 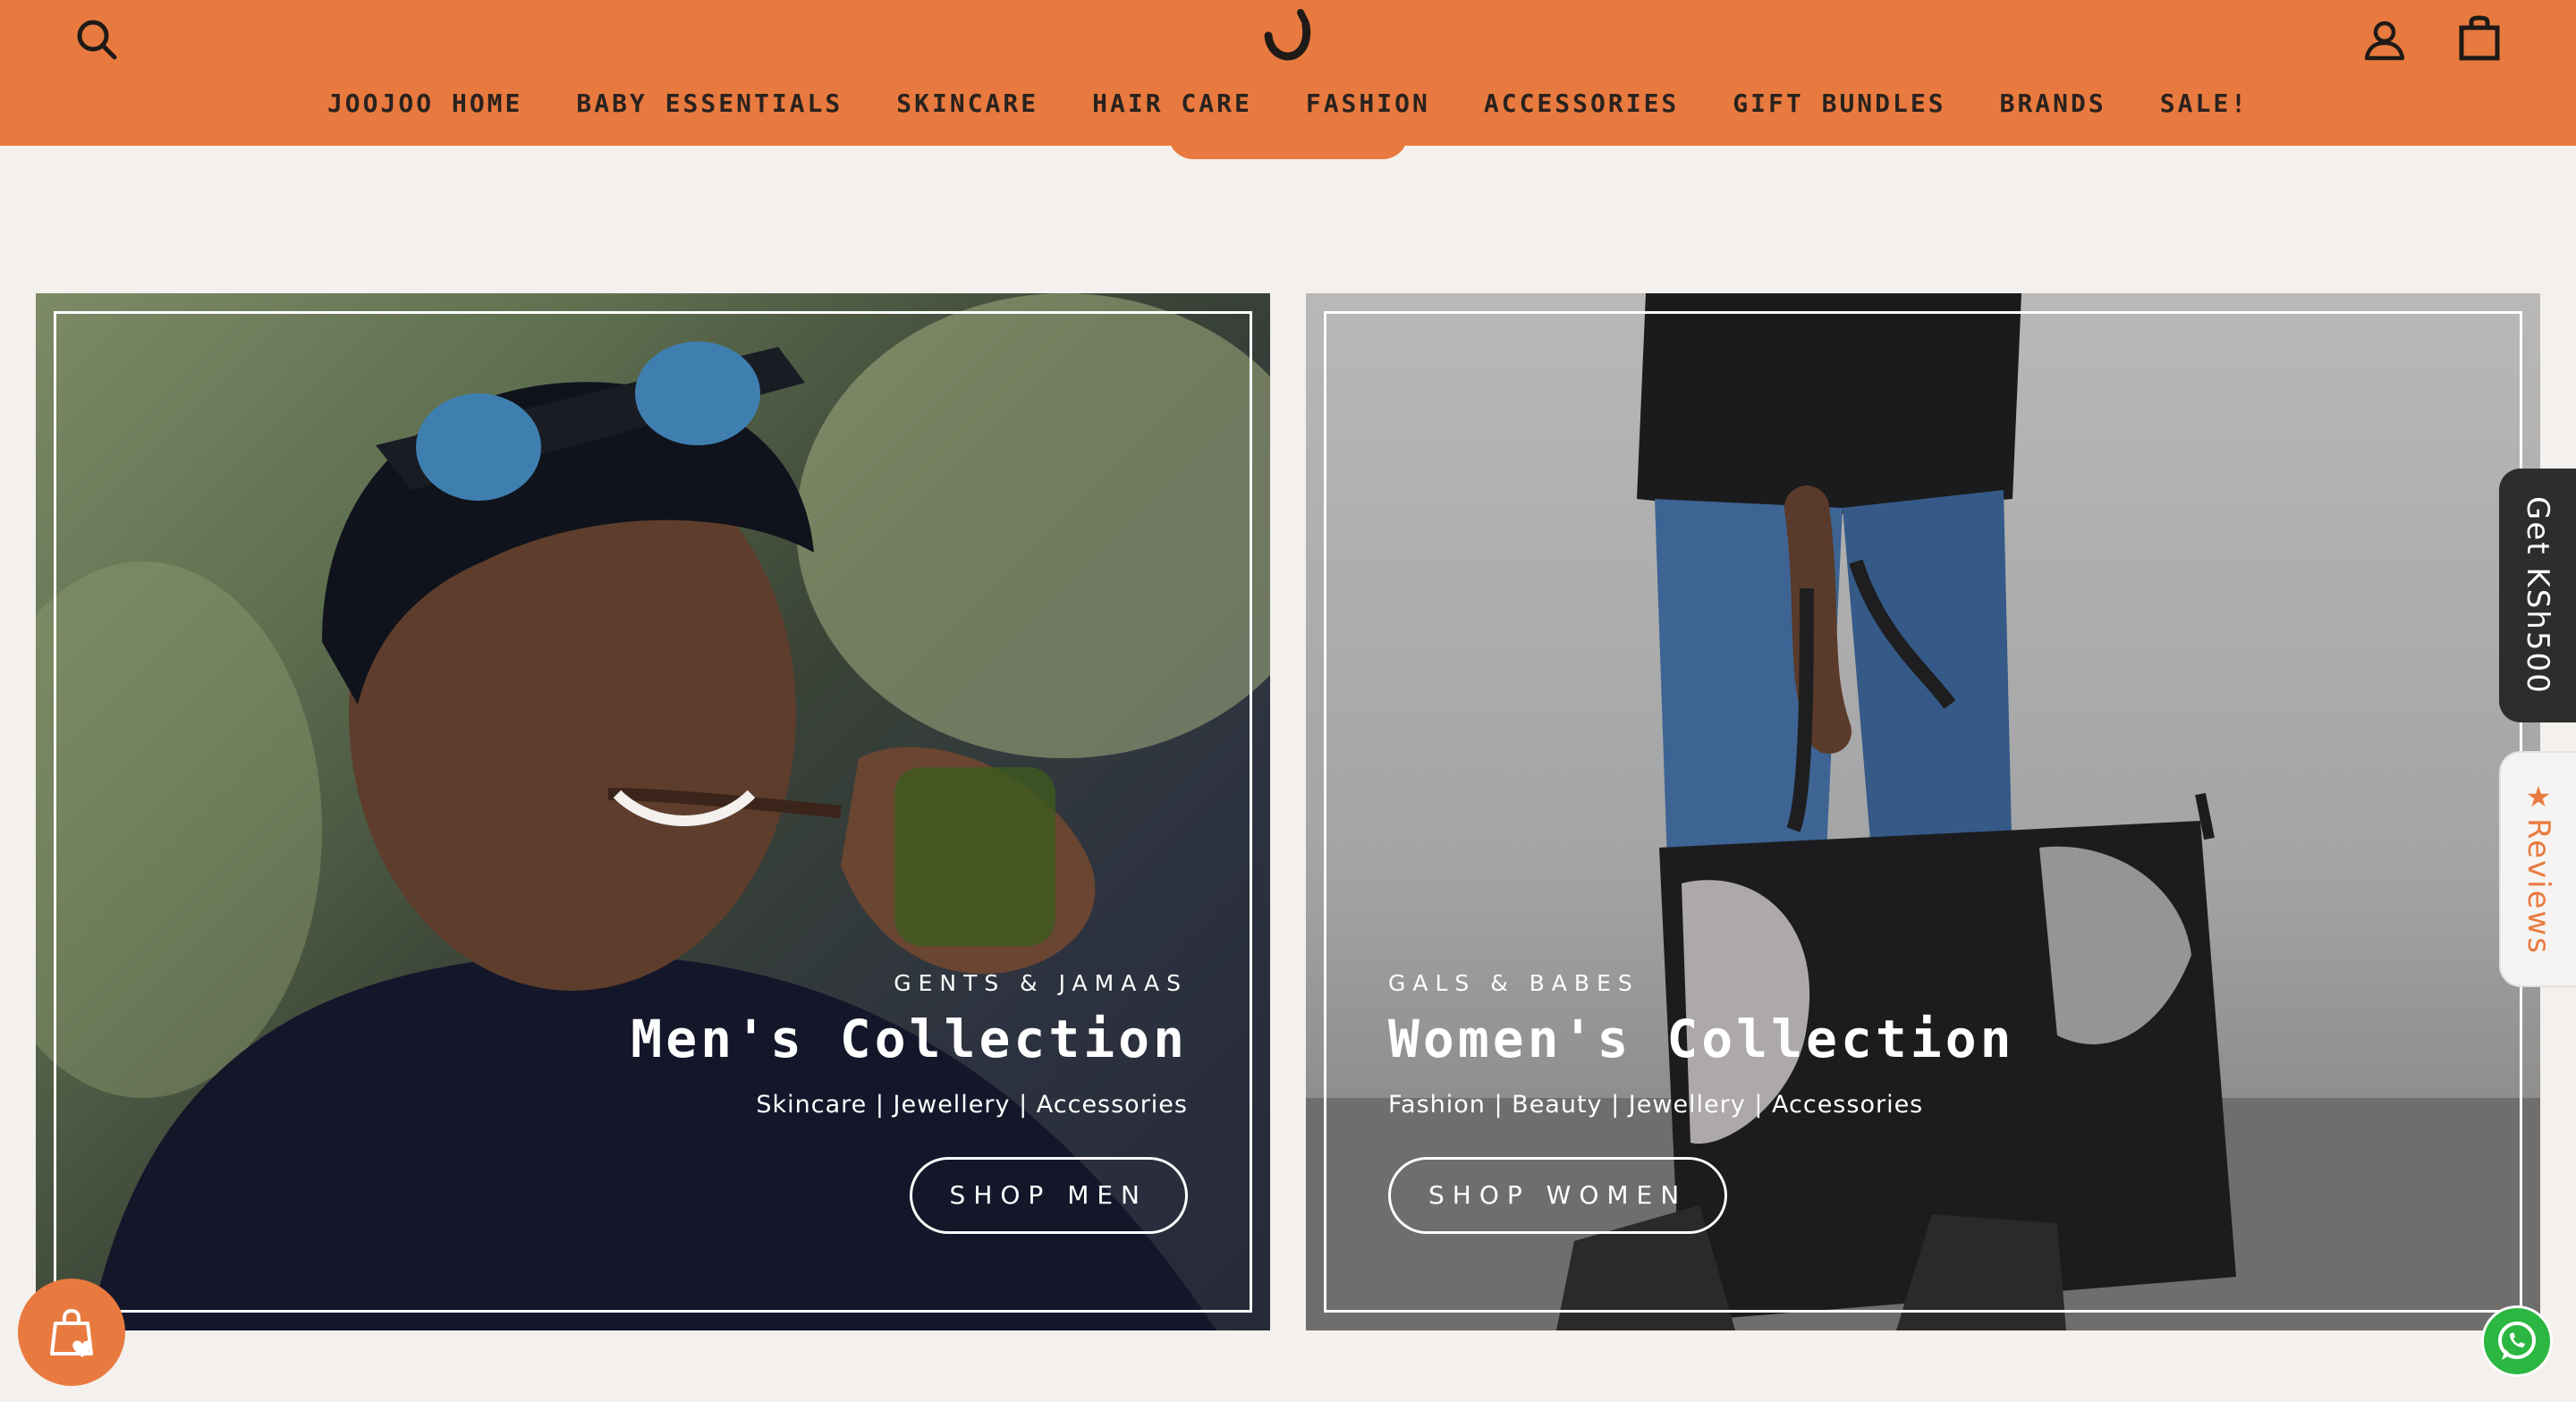 What do you see at coordinates (1172, 104) in the screenshot?
I see `nav-item-hair-care: HAIR CARE` at bounding box center [1172, 104].